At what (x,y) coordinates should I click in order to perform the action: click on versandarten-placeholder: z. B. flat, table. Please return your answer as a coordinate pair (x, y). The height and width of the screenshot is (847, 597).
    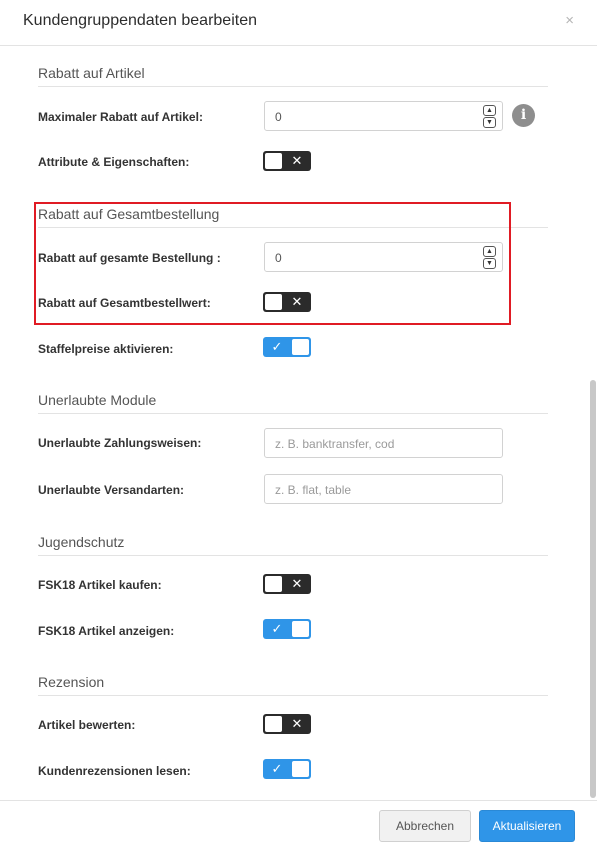
    Looking at the image, I should click on (313, 490).